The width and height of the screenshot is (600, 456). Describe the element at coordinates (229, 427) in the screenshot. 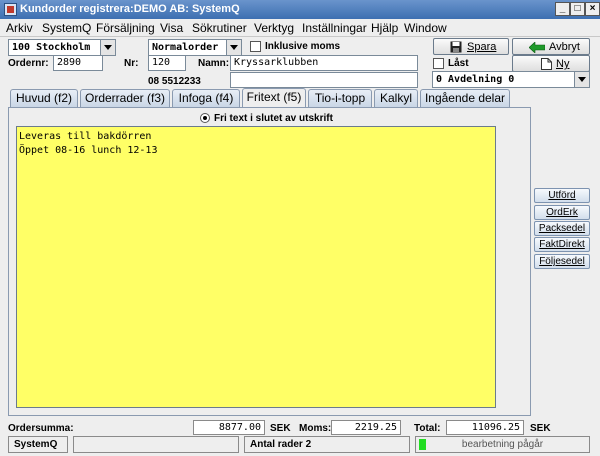

I see `ordersumma-value: 8877.00` at that location.